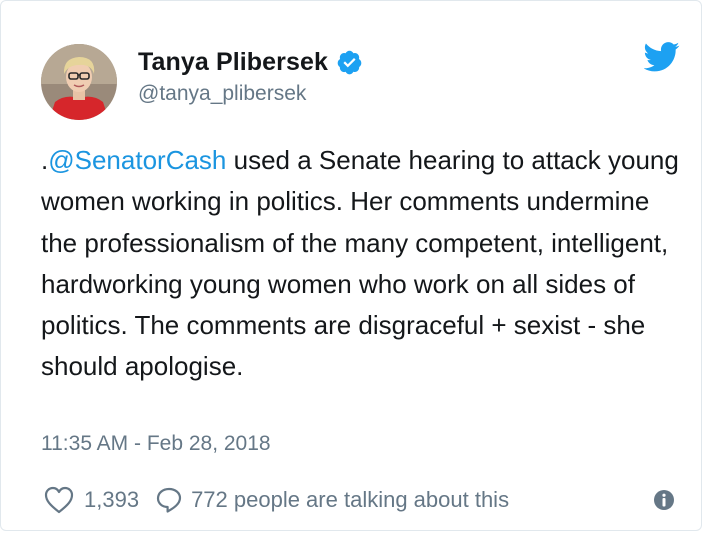 Image resolution: width=704 pixels, height=533 pixels. I want to click on heart-icon, so click(59, 500).